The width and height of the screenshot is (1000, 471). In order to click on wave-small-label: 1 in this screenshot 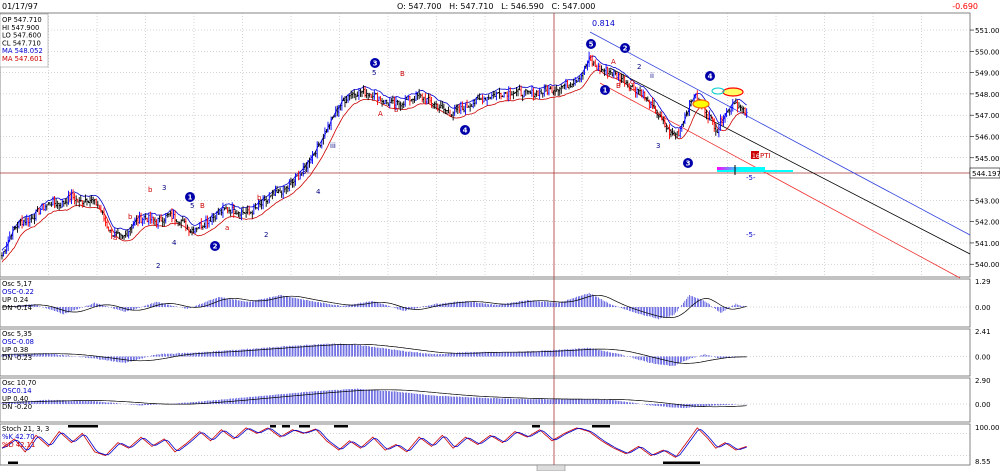, I will do `click(234, 208)`.